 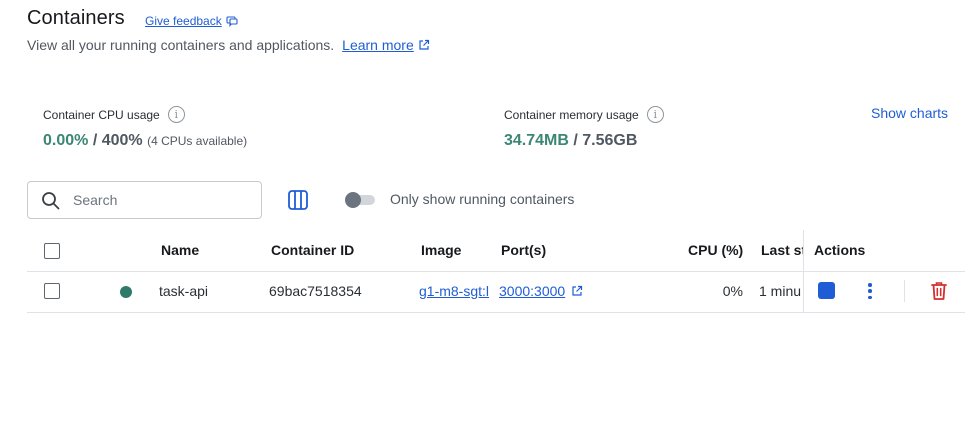 I want to click on container-image-link: g1-m8-sgt:l, so click(x=455, y=291).